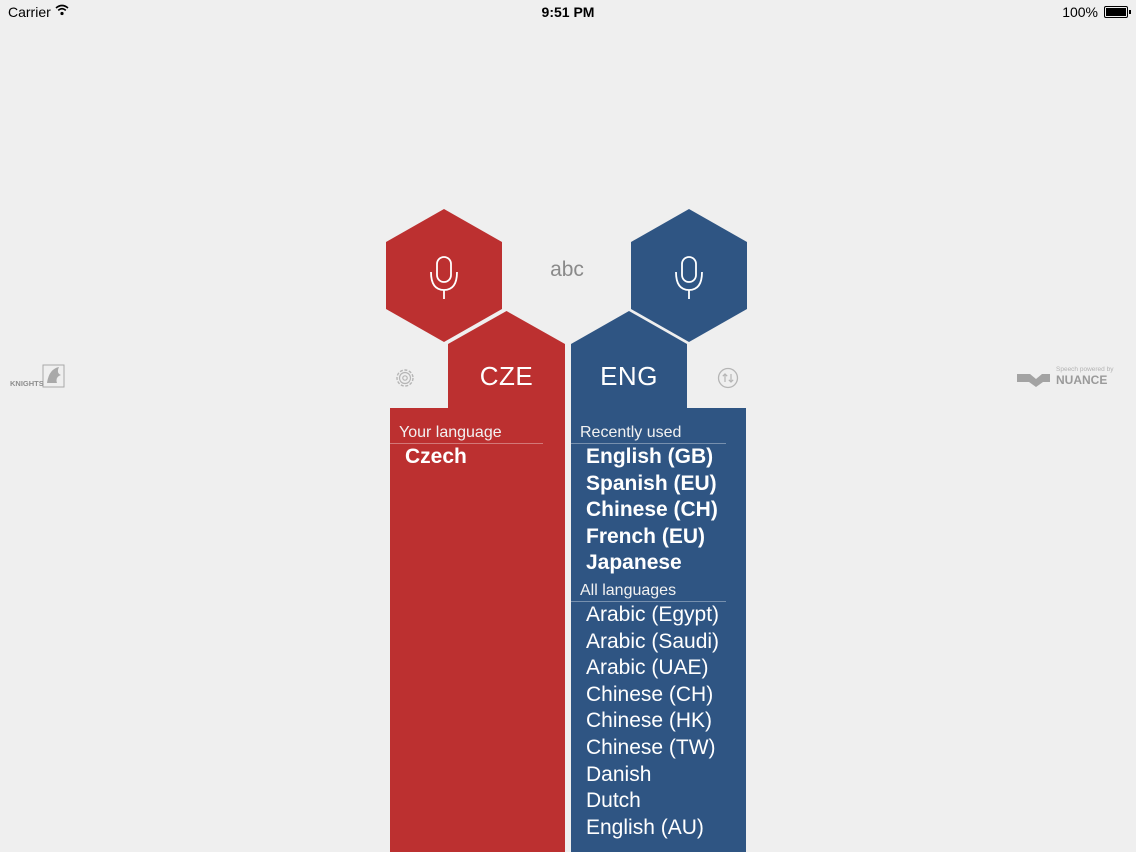  I want to click on list-item: English (GB), so click(666, 457).